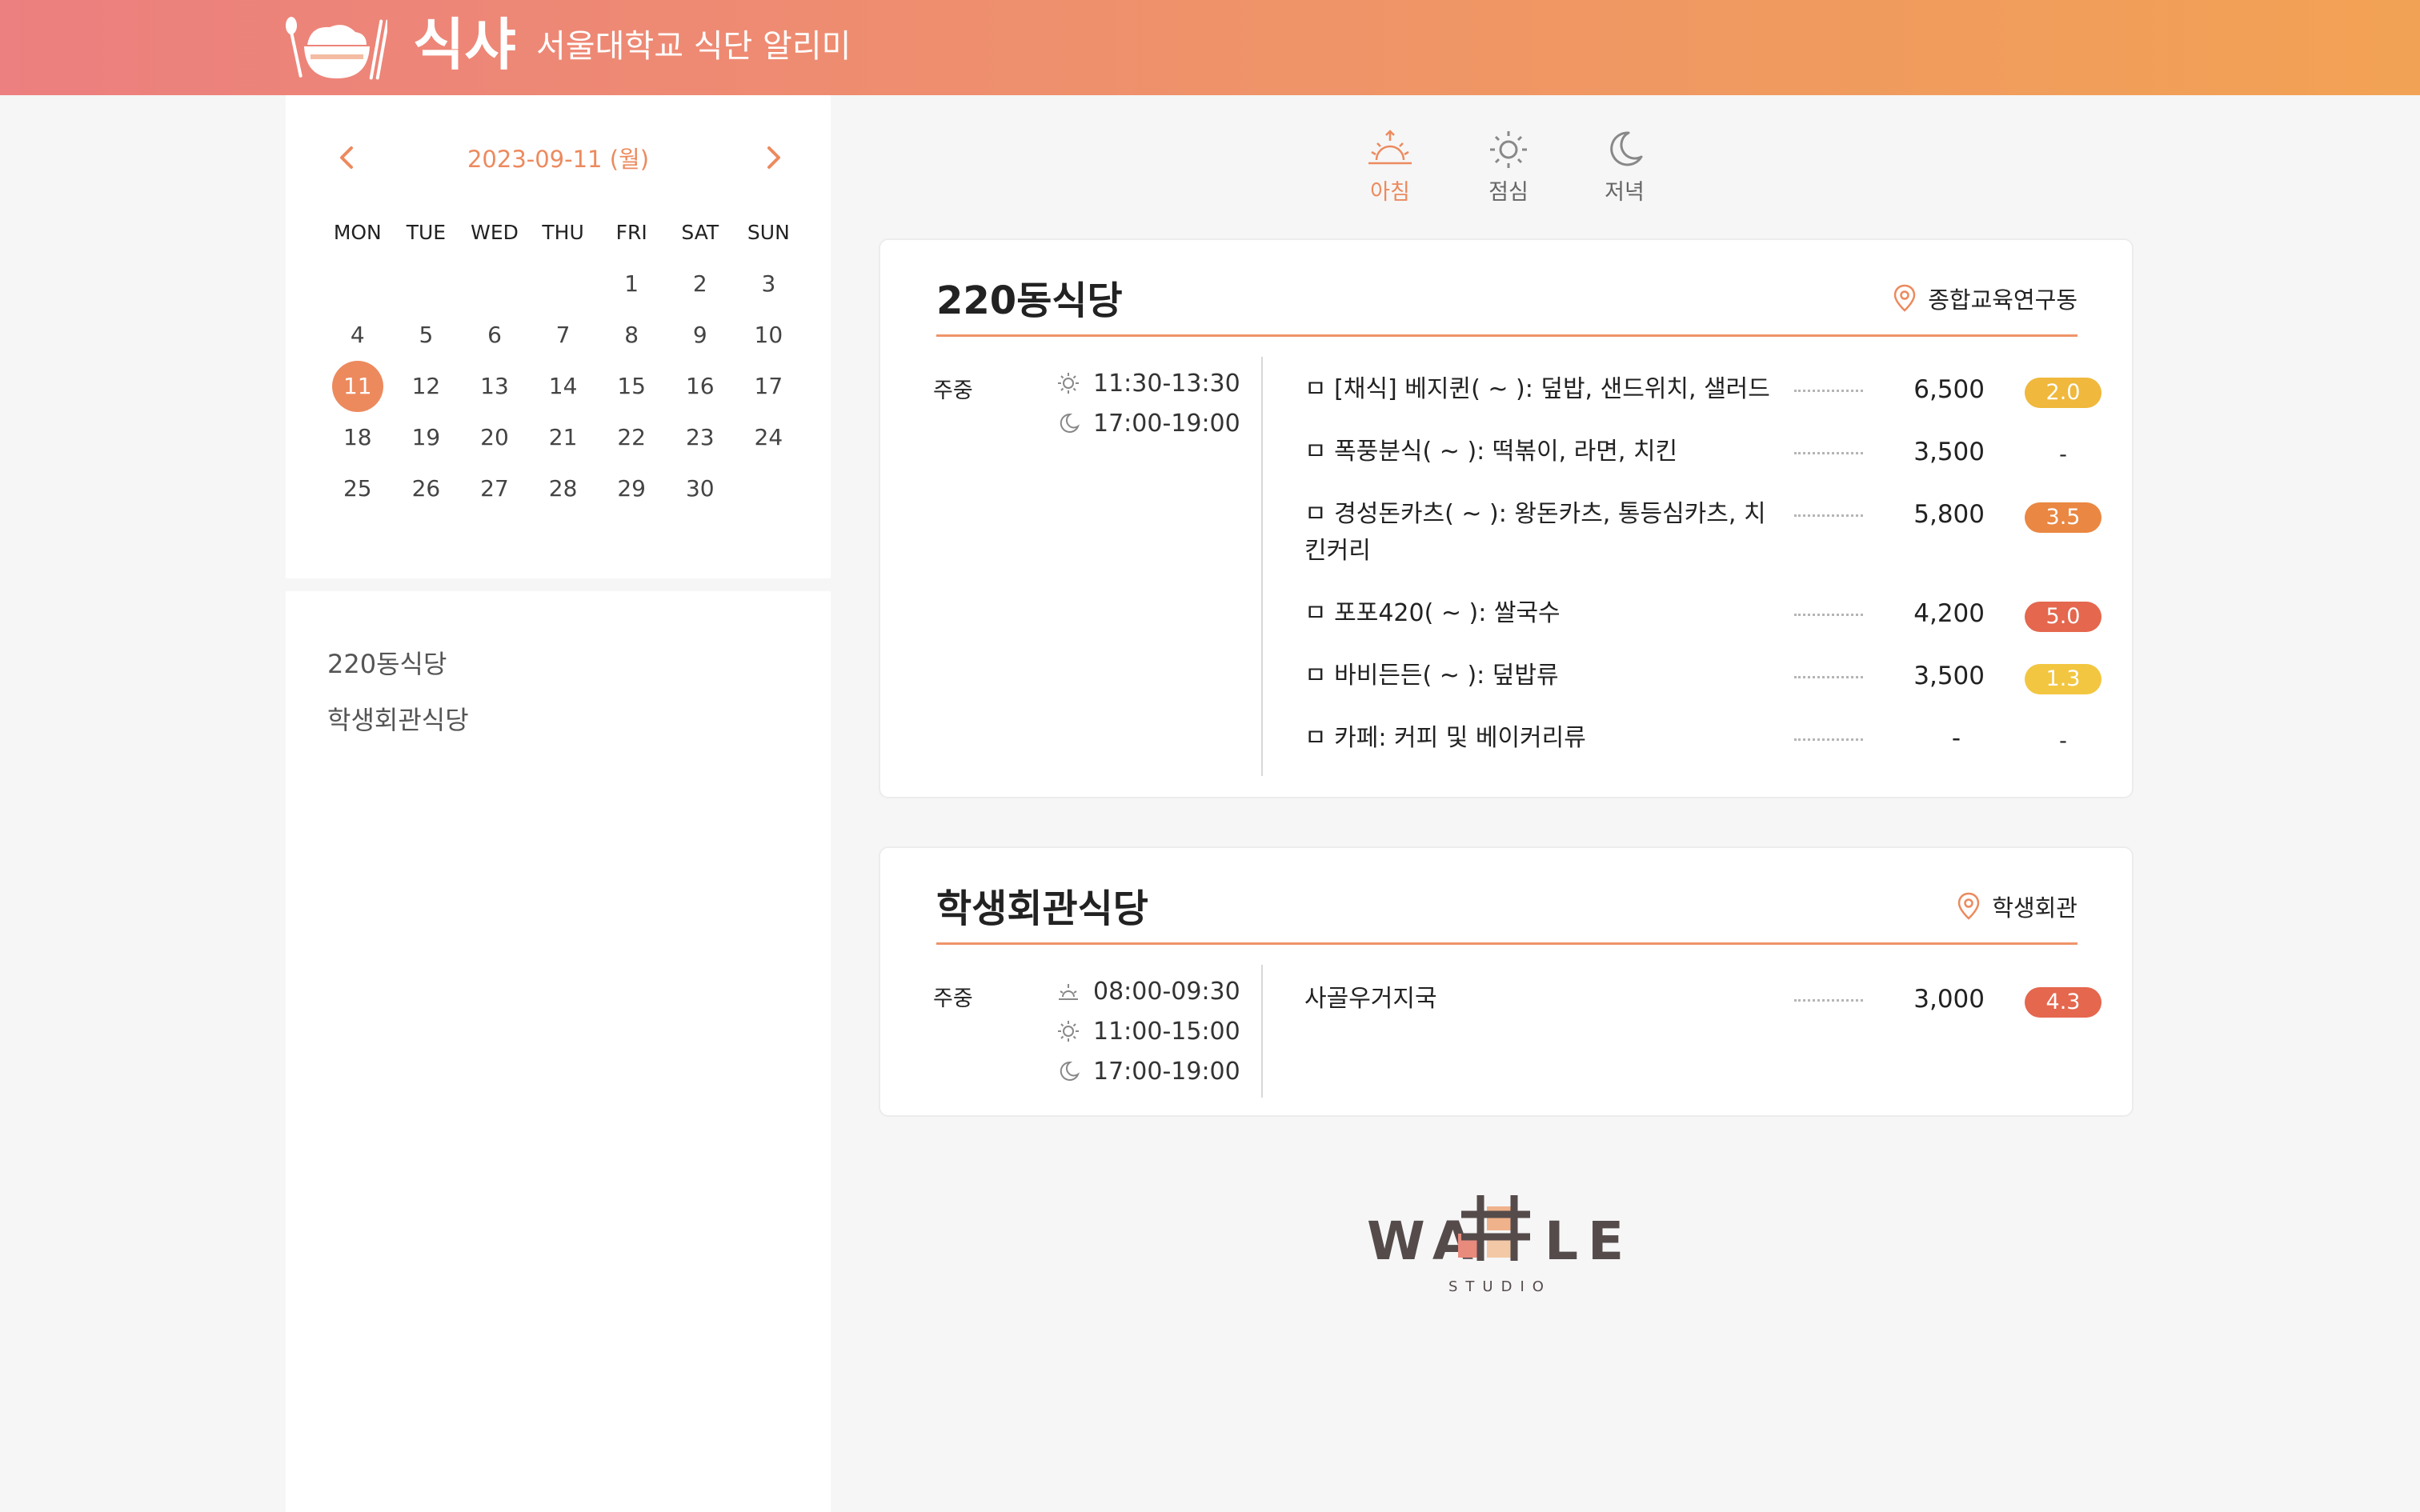  What do you see at coordinates (1390, 176) in the screenshot?
I see `tab-breakfast: 아침` at bounding box center [1390, 176].